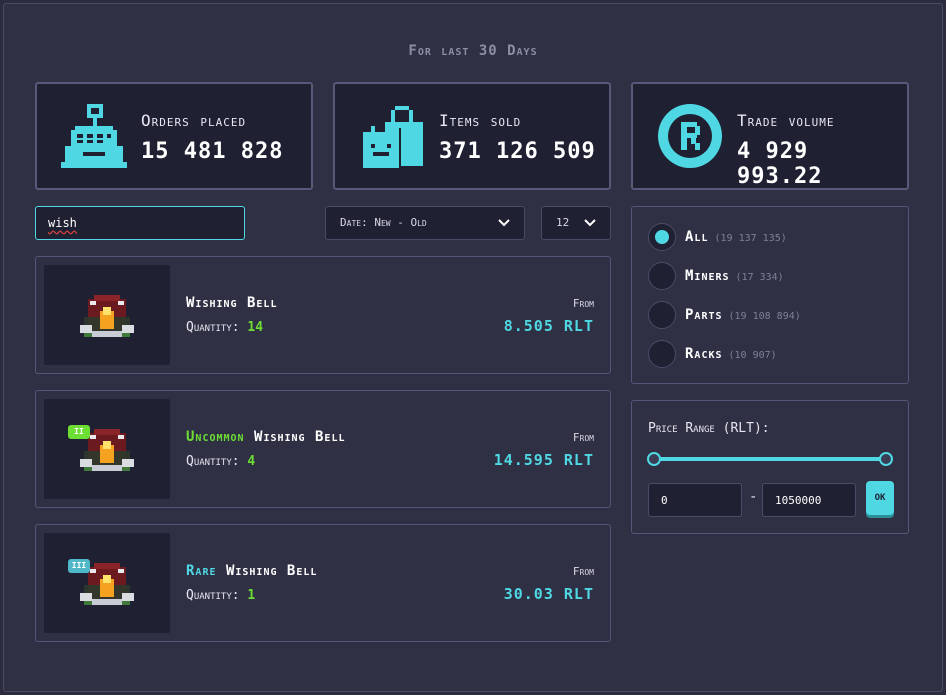 The width and height of the screenshot is (946, 695). I want to click on price-min-input, so click(695, 500).